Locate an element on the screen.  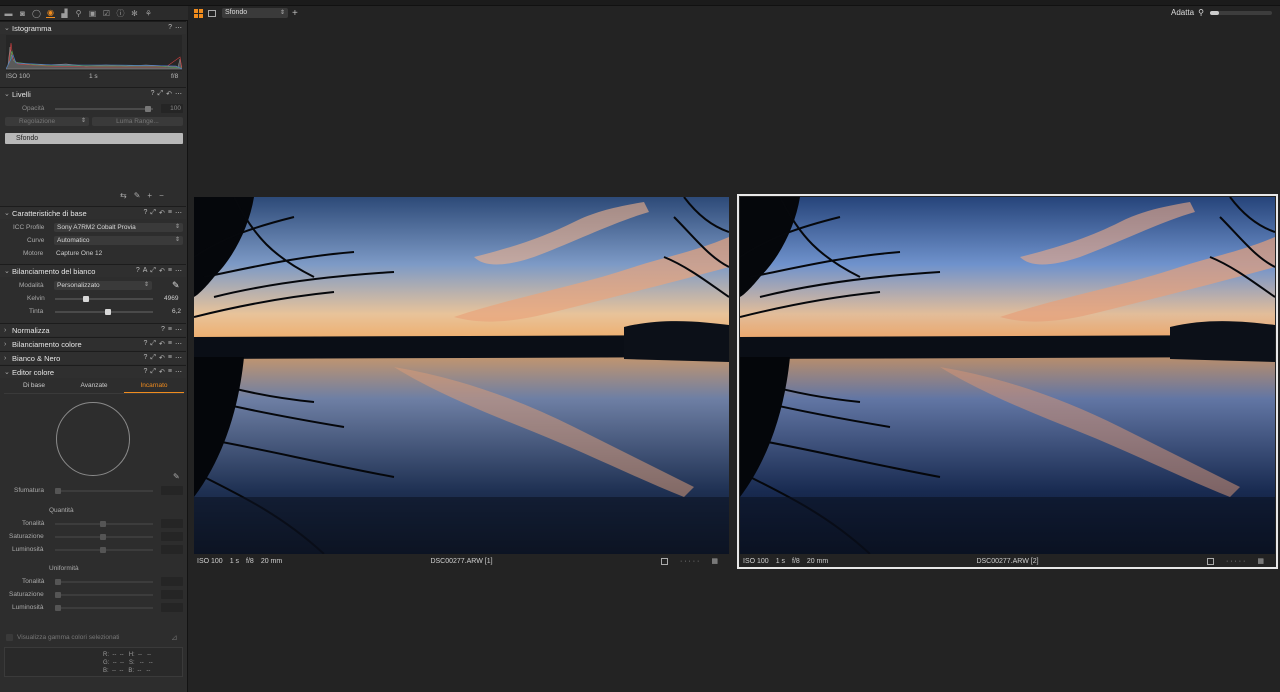
base-characteristics-header: ⌄ Caratteristiche di base ? ⤢ ↶ ≡ ⋯ is located at coordinates (93, 212).